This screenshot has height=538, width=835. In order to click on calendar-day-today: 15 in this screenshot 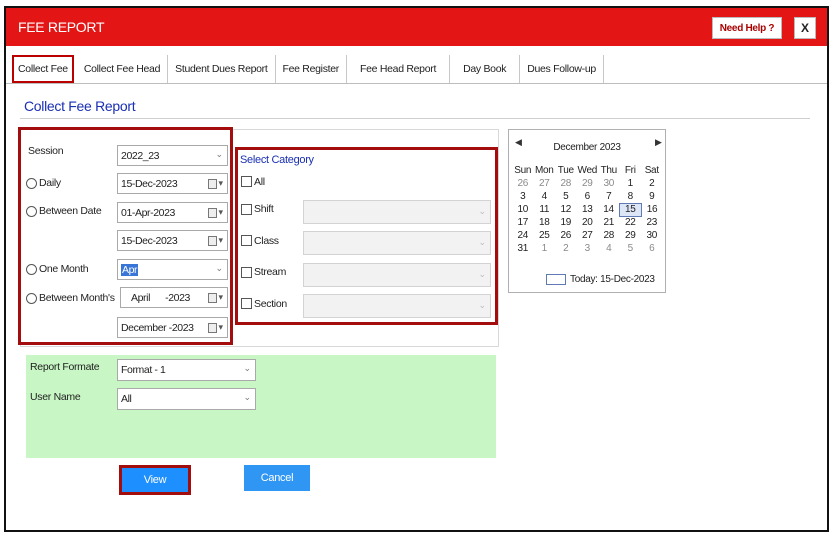, I will do `click(630, 209)`.